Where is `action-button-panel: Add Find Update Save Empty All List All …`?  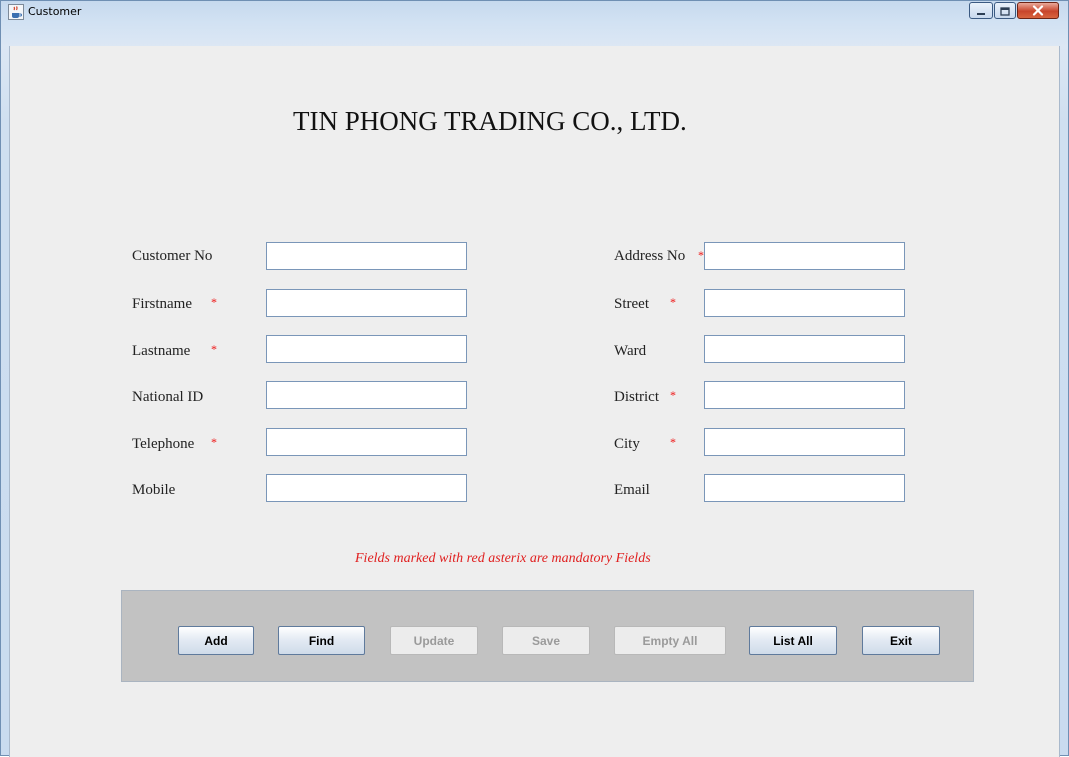 action-button-panel: Add Find Update Save Empty All List All … is located at coordinates (547, 636).